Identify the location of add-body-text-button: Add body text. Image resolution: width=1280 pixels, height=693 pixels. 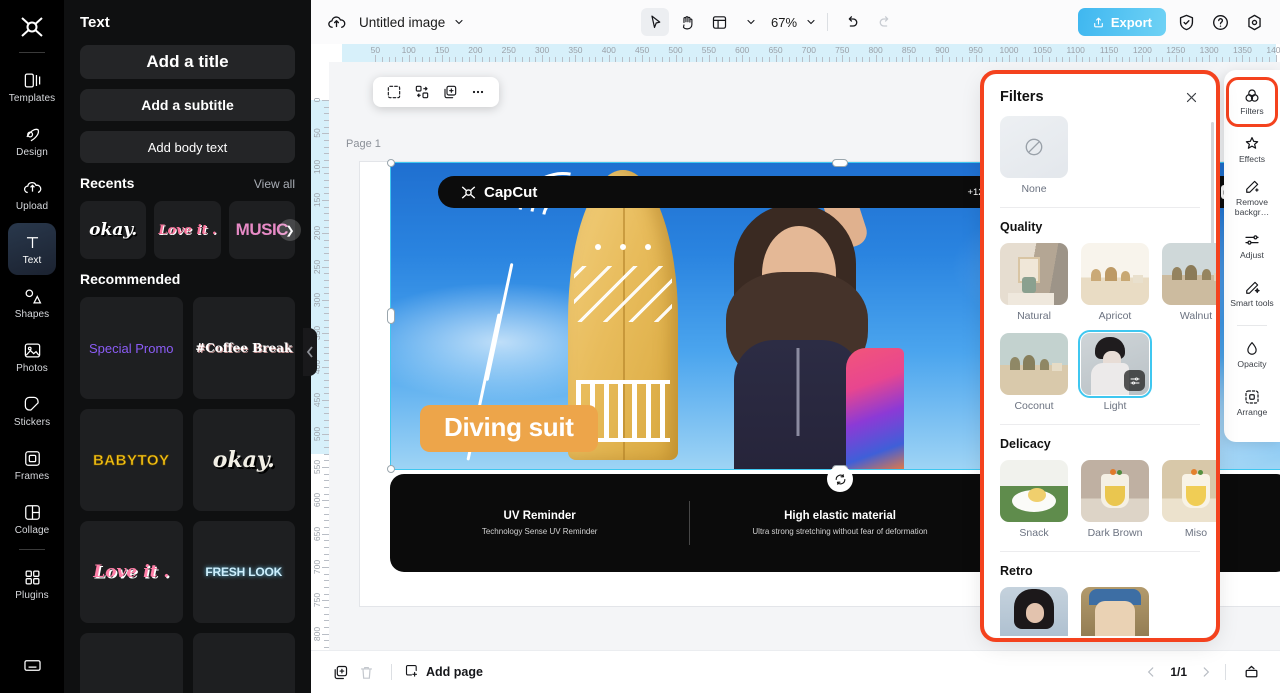
(187, 147).